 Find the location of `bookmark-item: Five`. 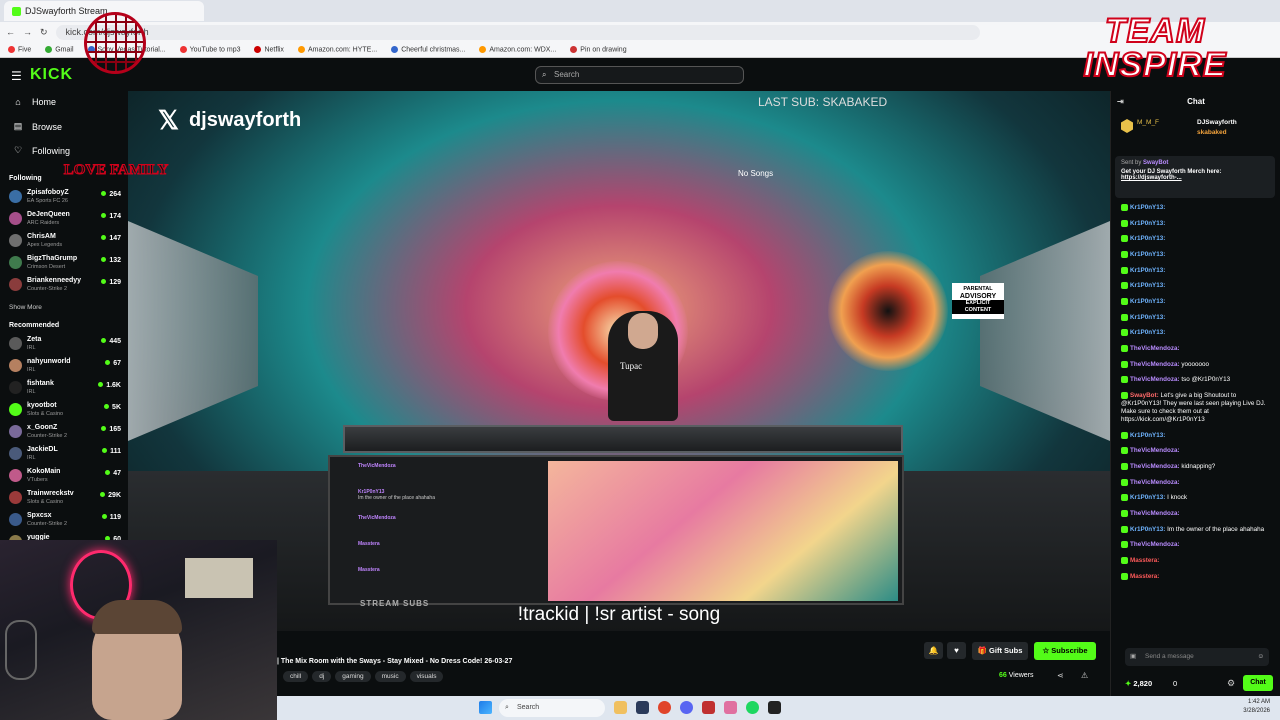

bookmark-item: Five is located at coordinates (19, 49).